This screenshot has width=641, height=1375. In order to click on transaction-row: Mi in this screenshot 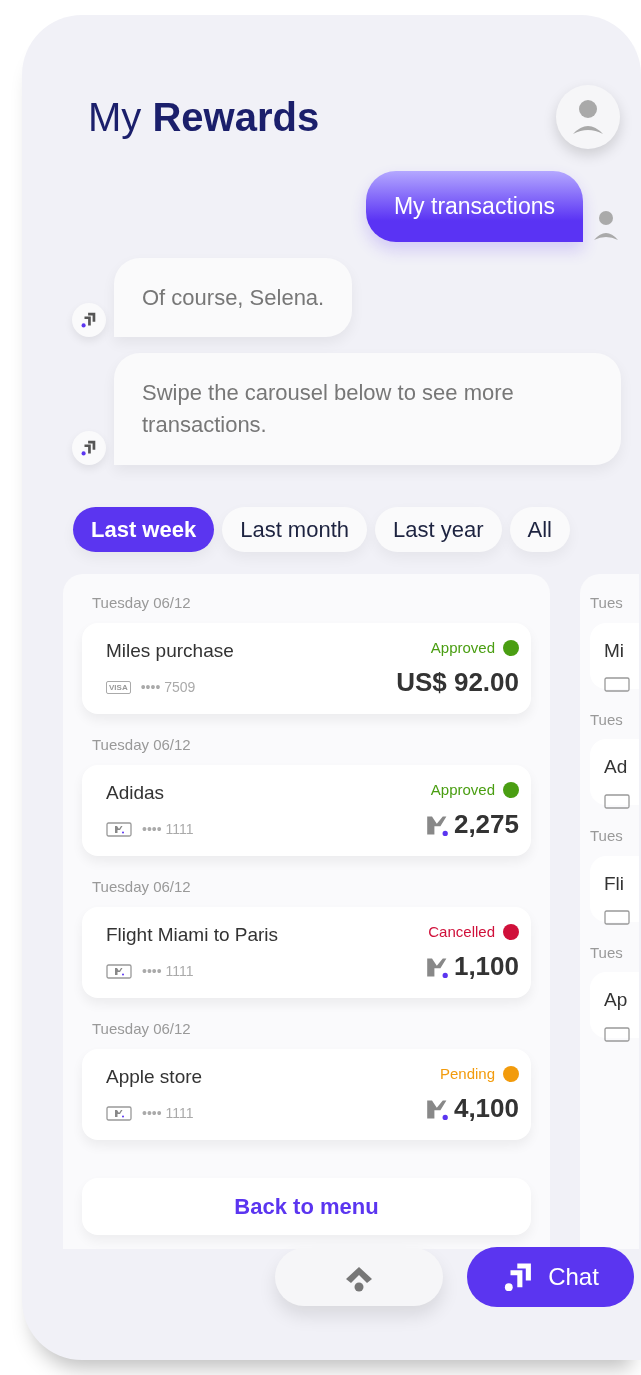, I will do `click(614, 655)`.